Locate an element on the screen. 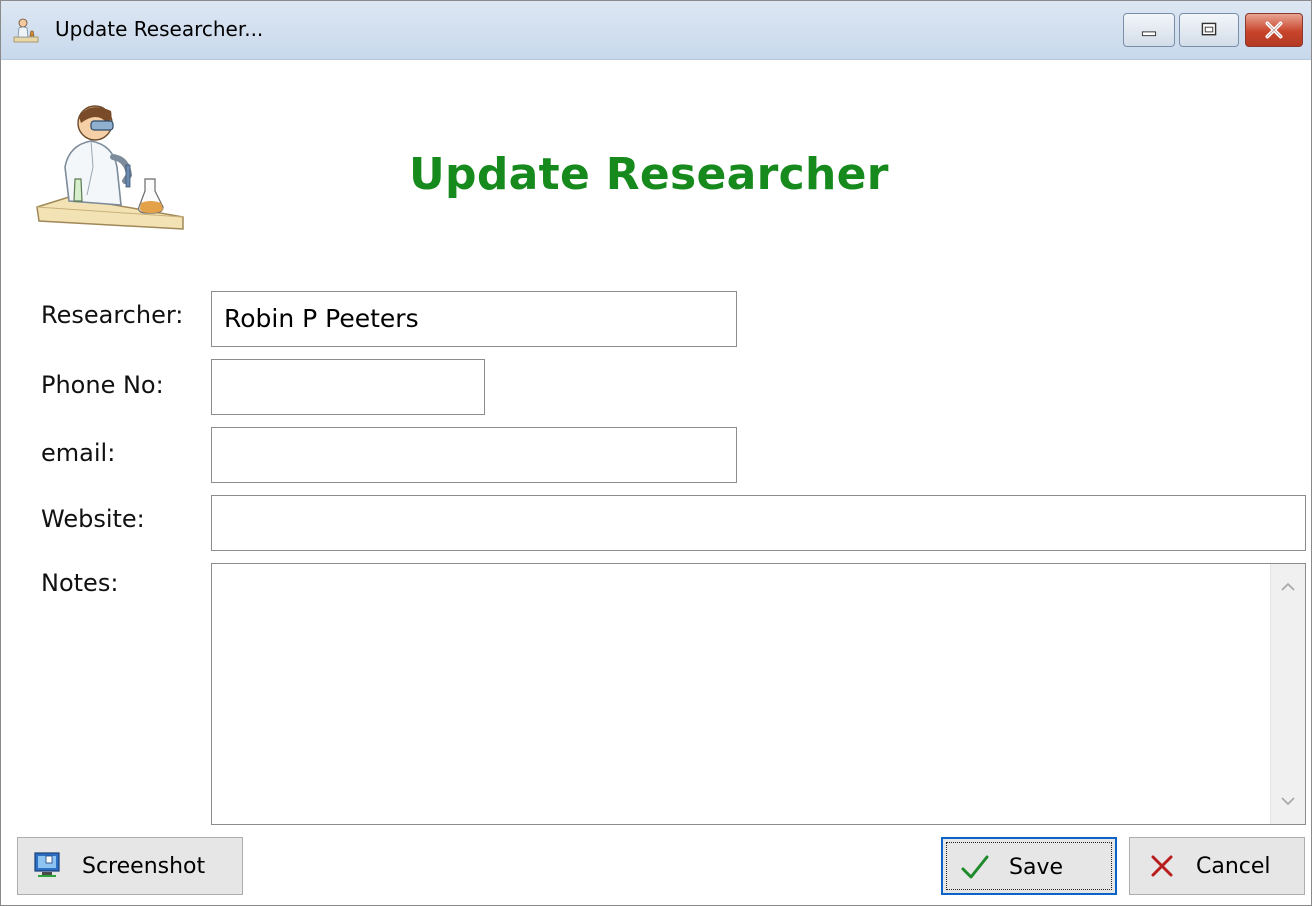 This screenshot has width=1312, height=906. save-button: Save is located at coordinates (1029, 866).